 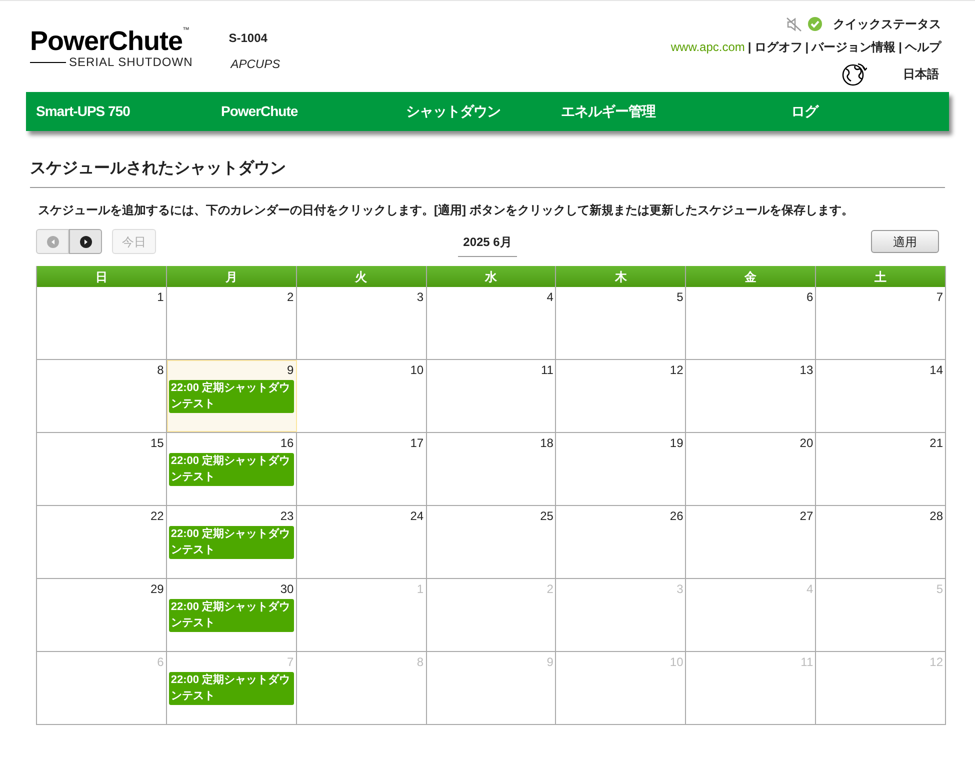 I want to click on month-title: 2025 6月, so click(x=487, y=244).